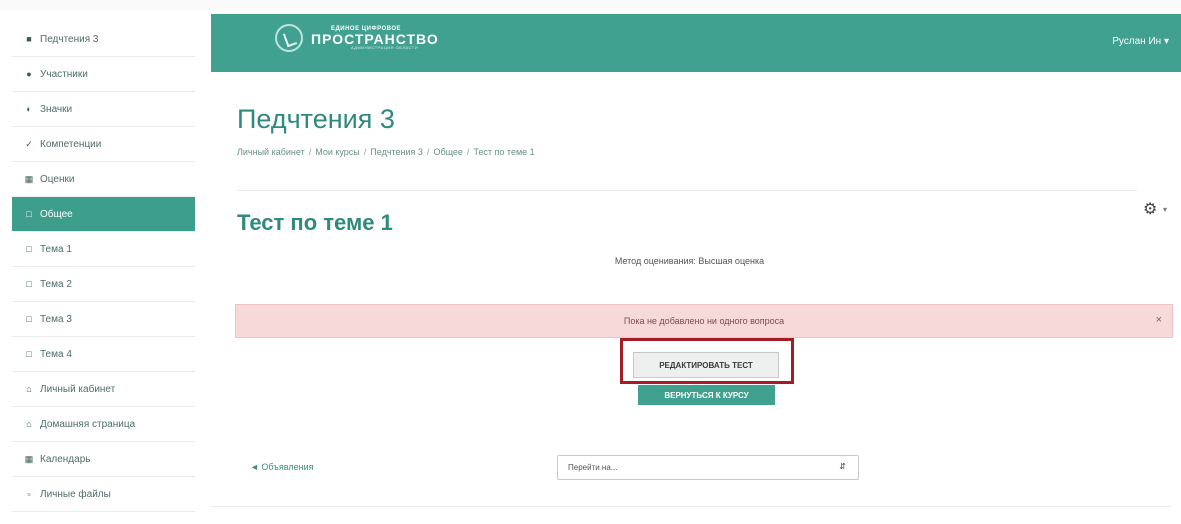  What do you see at coordinates (29, 143) in the screenshot?
I see `check-icon: ✓` at bounding box center [29, 143].